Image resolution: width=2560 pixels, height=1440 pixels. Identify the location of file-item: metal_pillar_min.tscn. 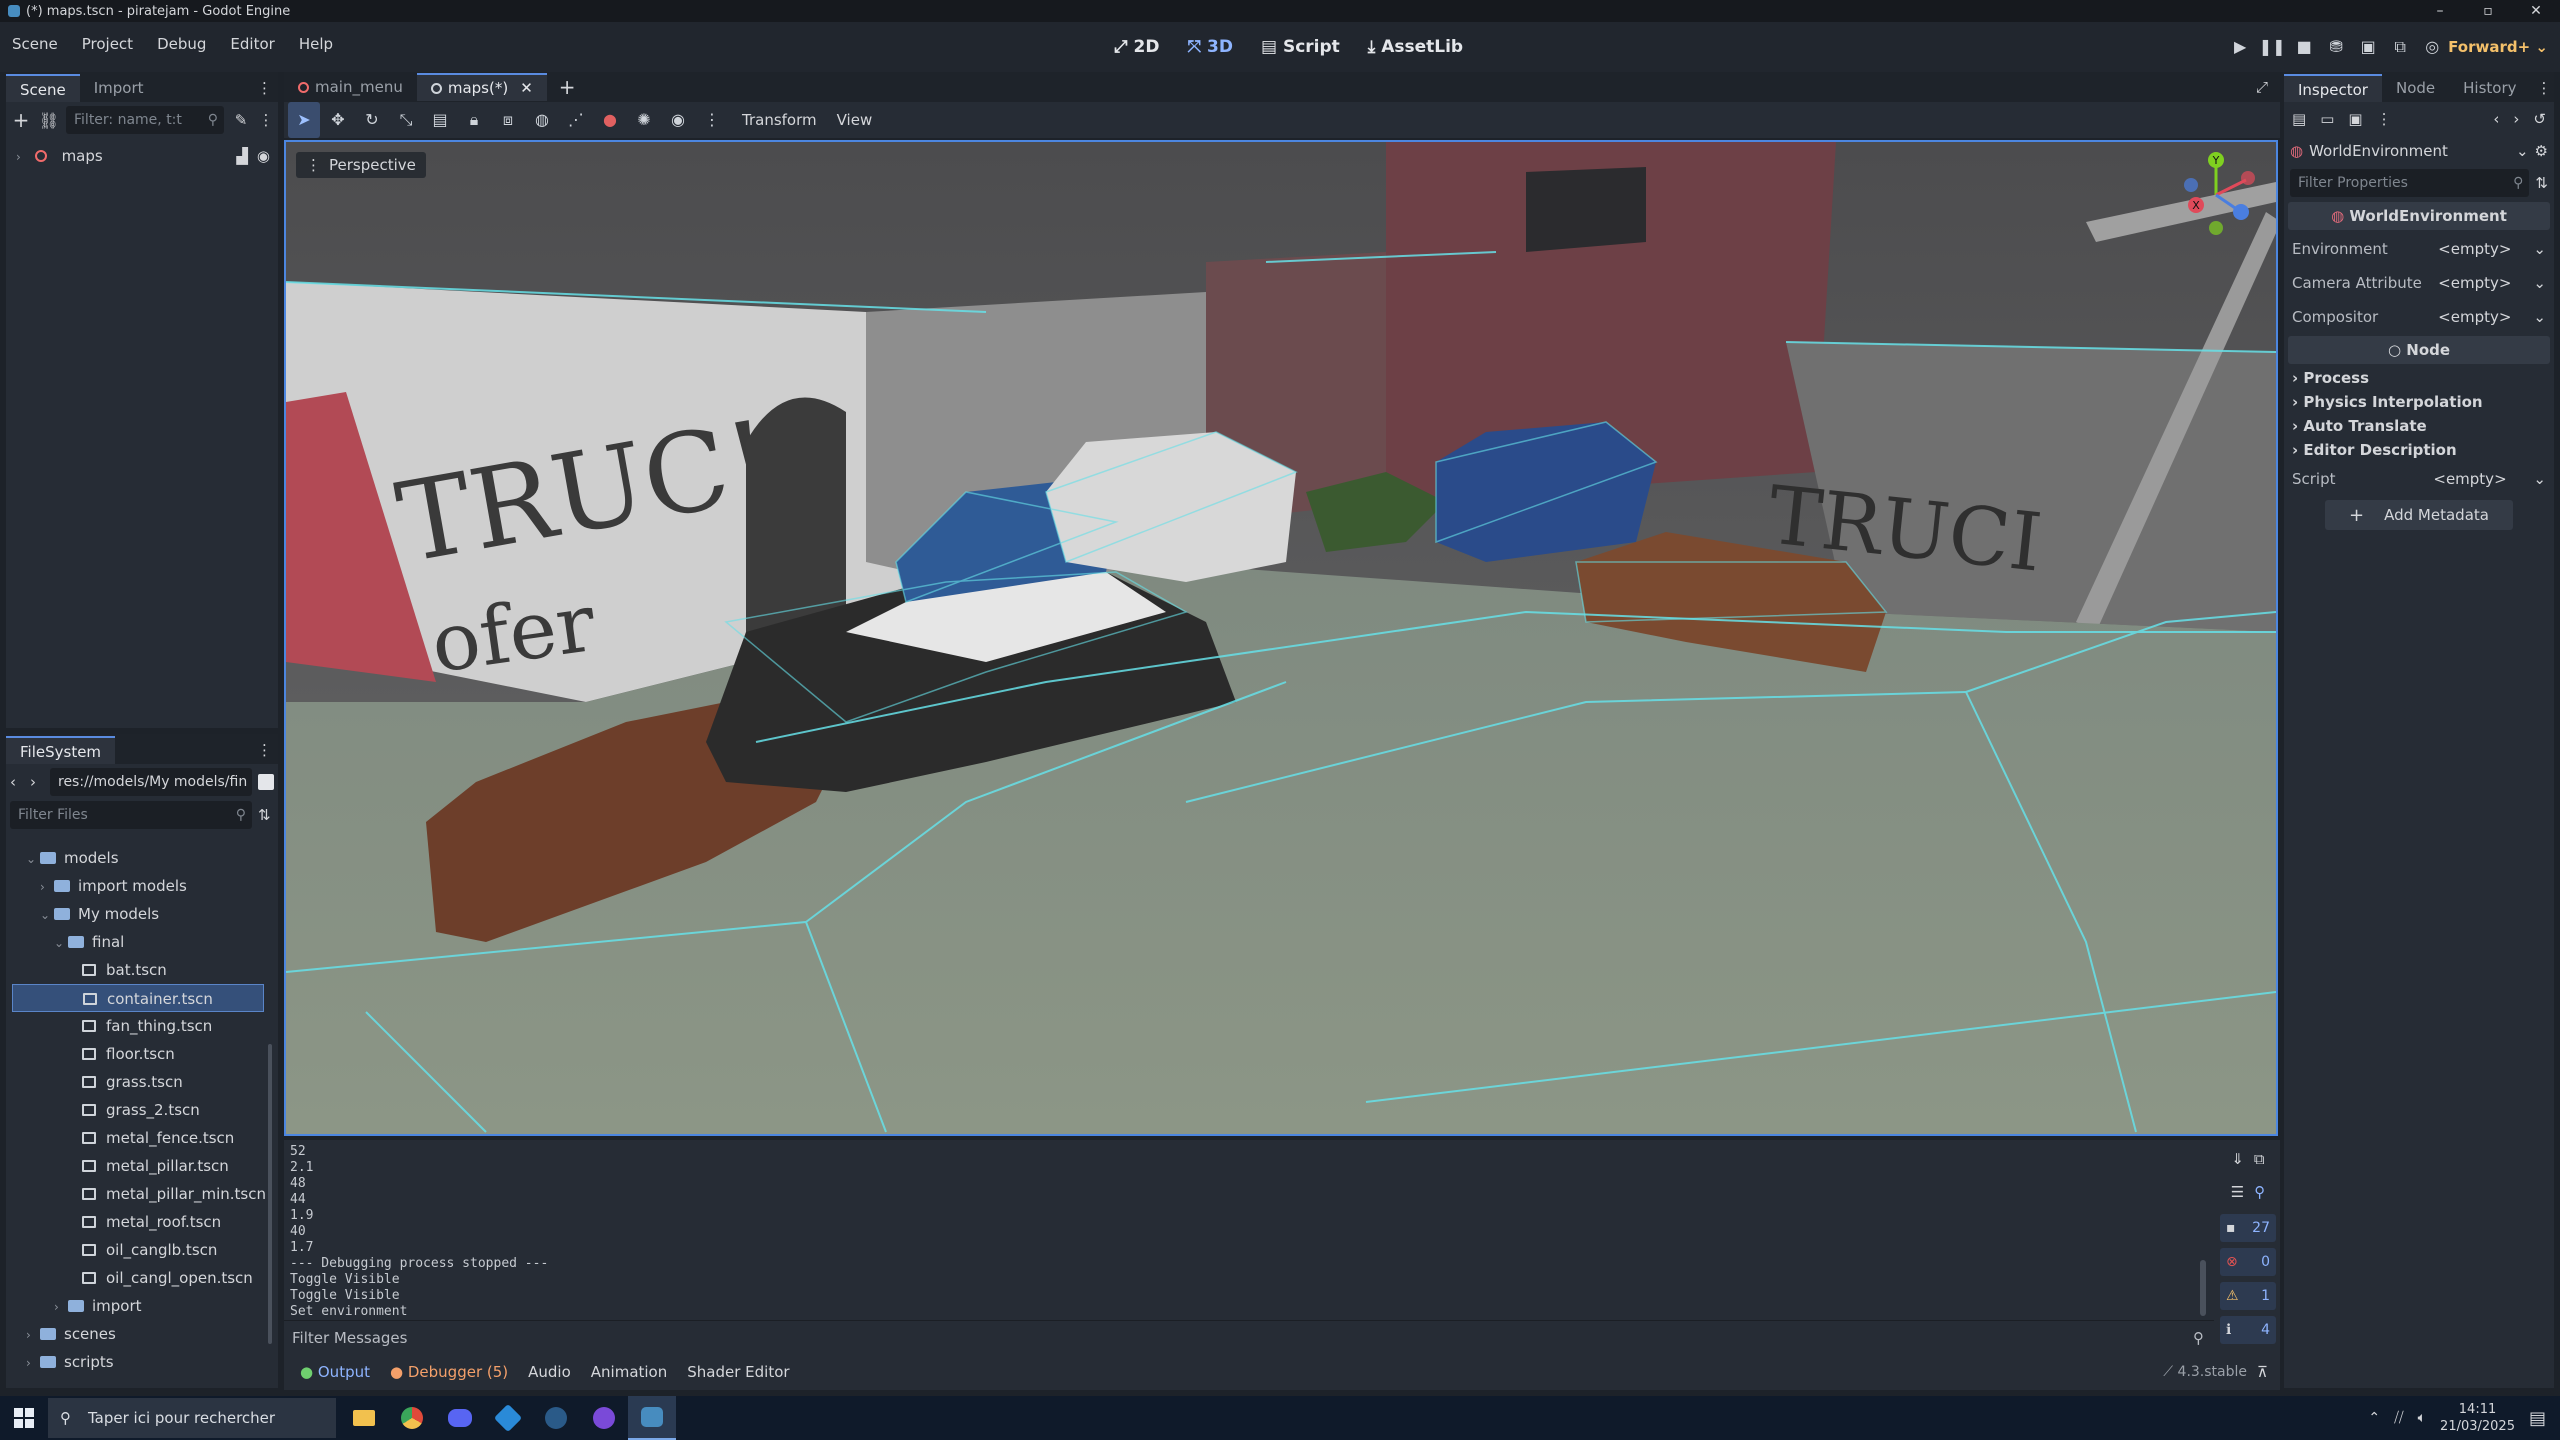
(139, 1194).